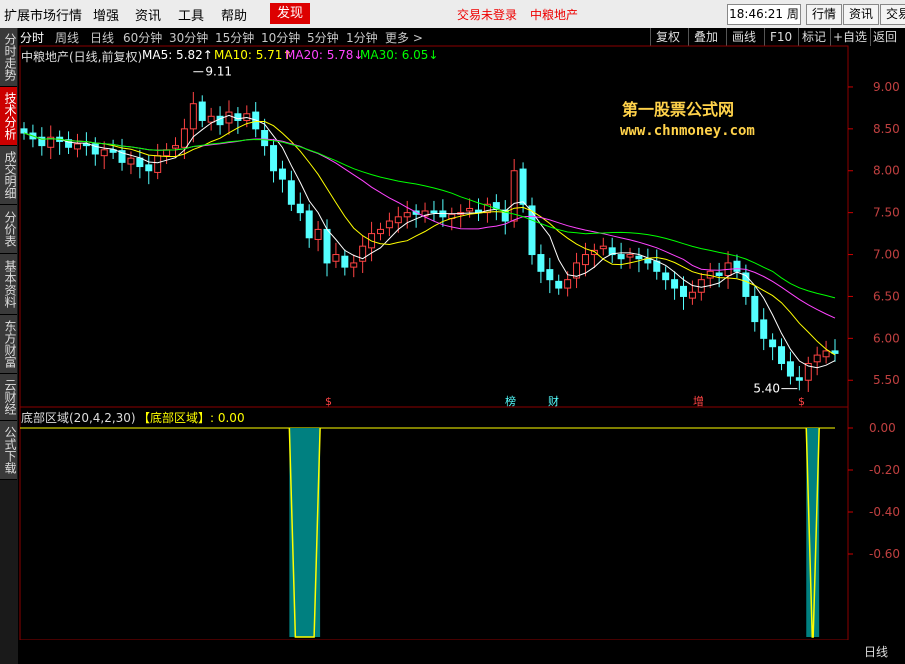  I want to click on bottom-zone-outline, so click(304, 532).